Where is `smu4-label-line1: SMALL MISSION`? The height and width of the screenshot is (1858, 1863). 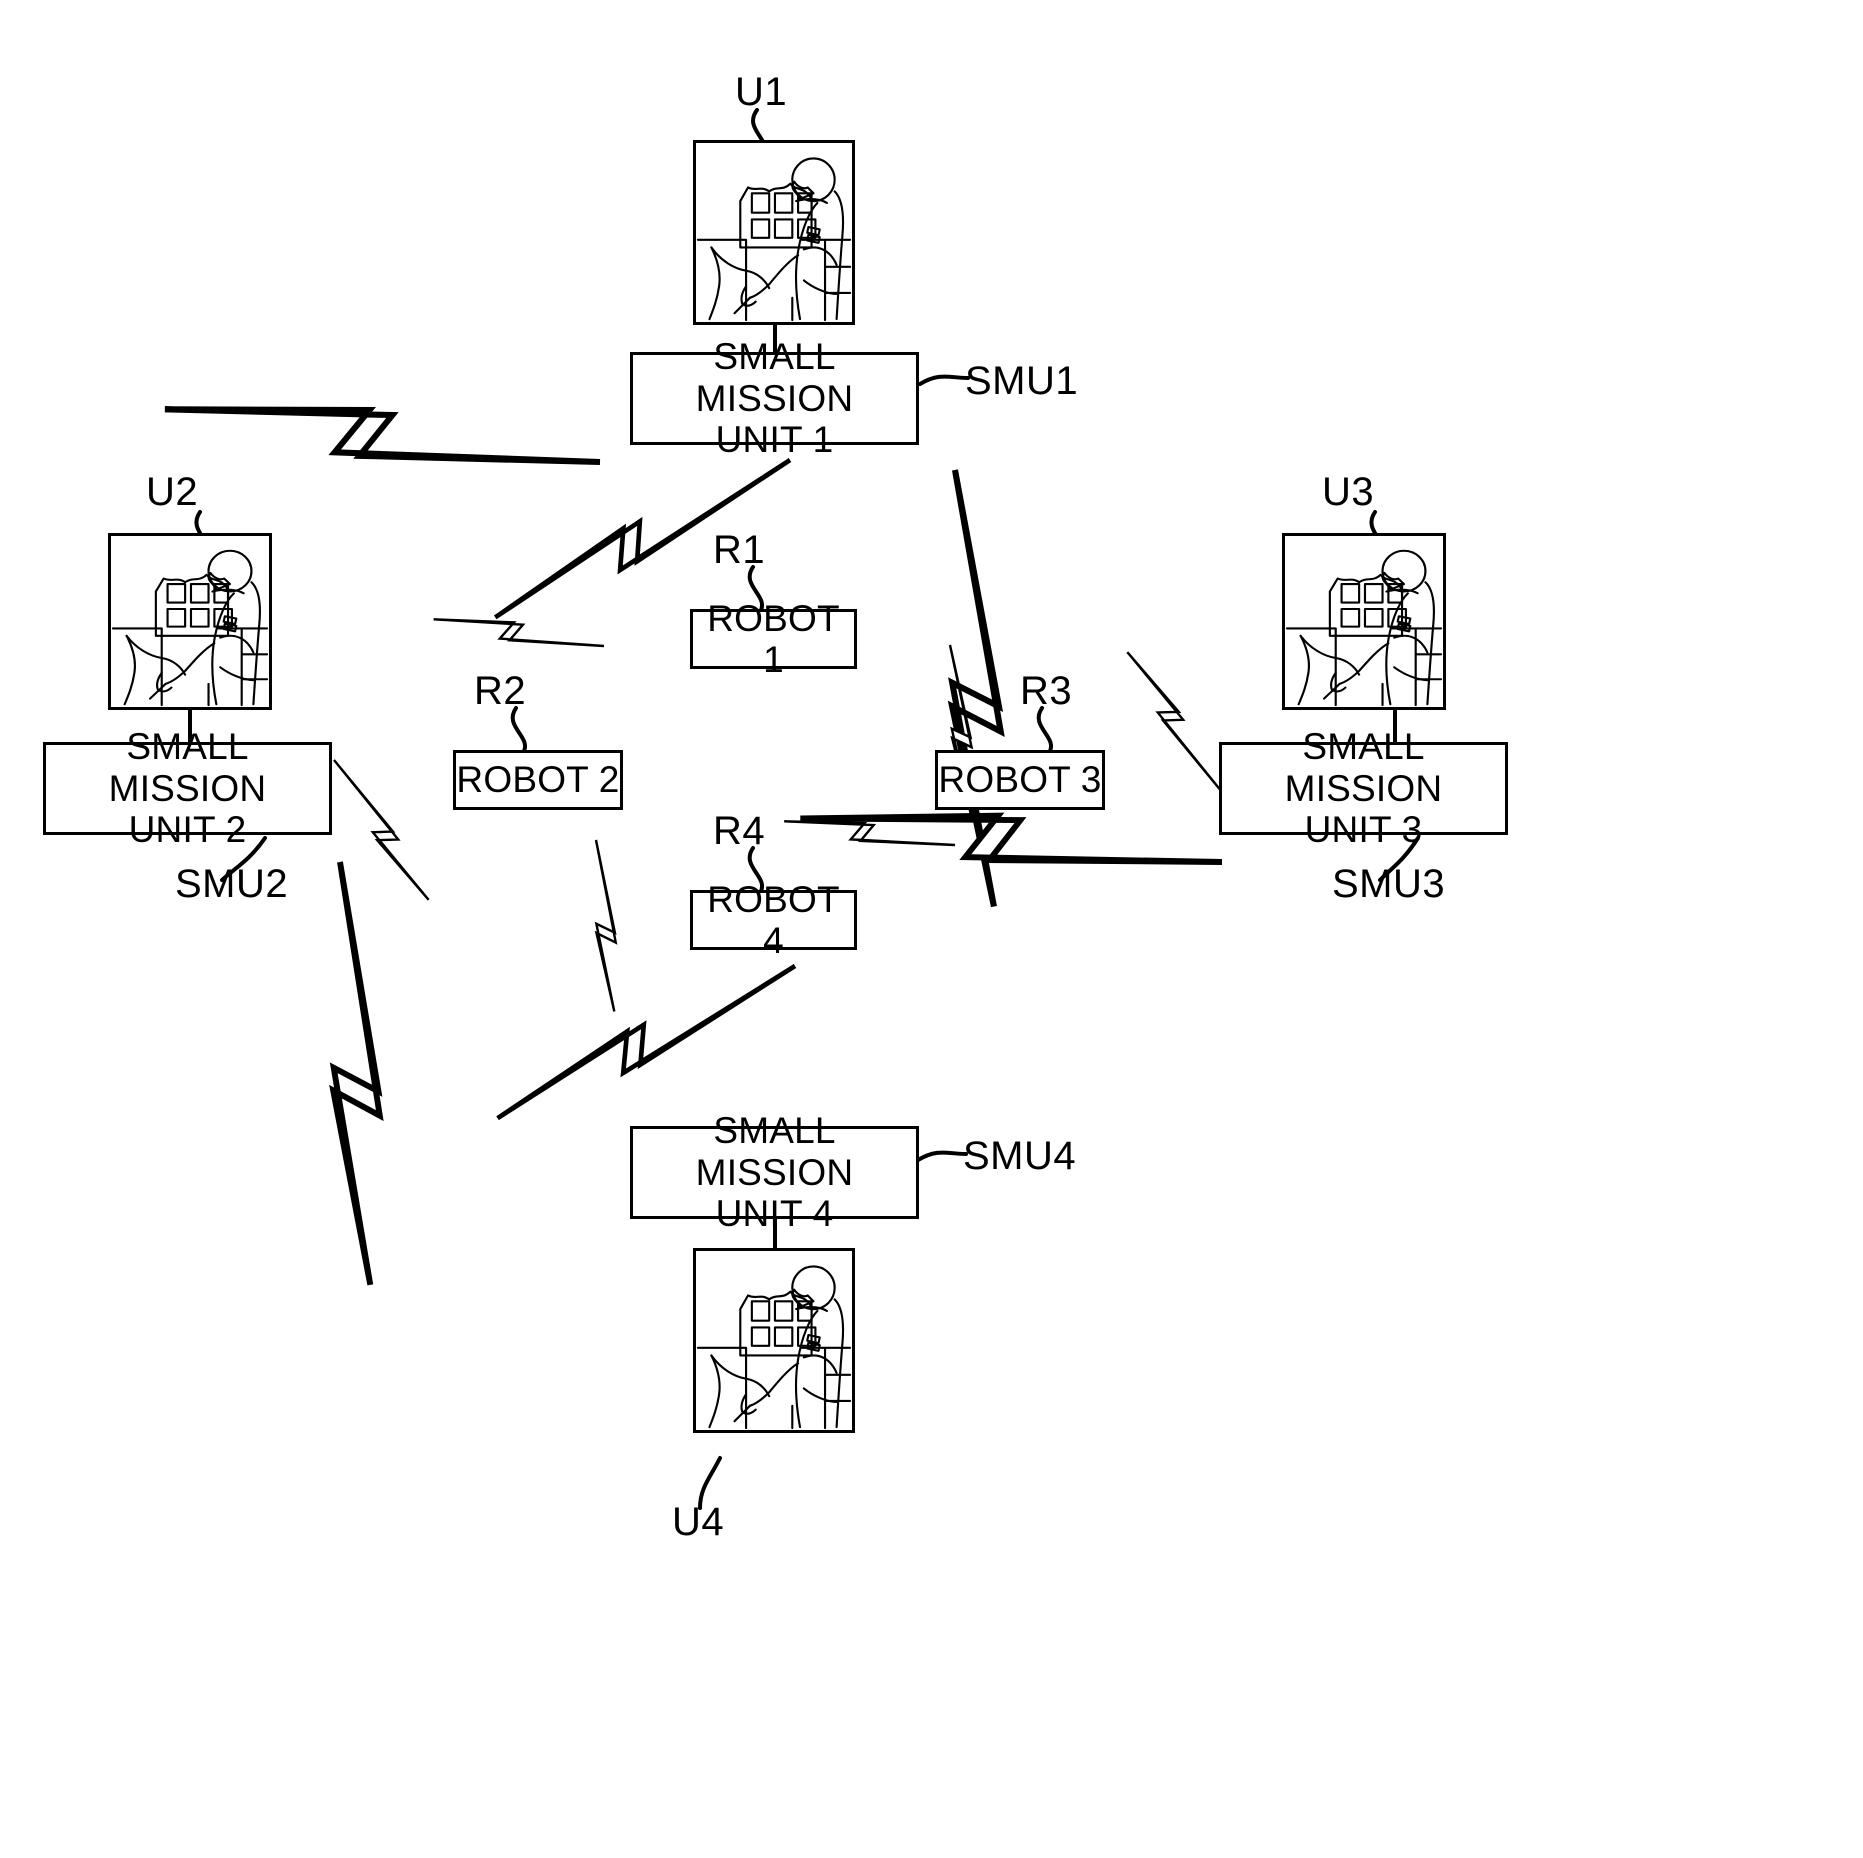
smu4-label-line1: SMALL MISSION is located at coordinates (774, 1151).